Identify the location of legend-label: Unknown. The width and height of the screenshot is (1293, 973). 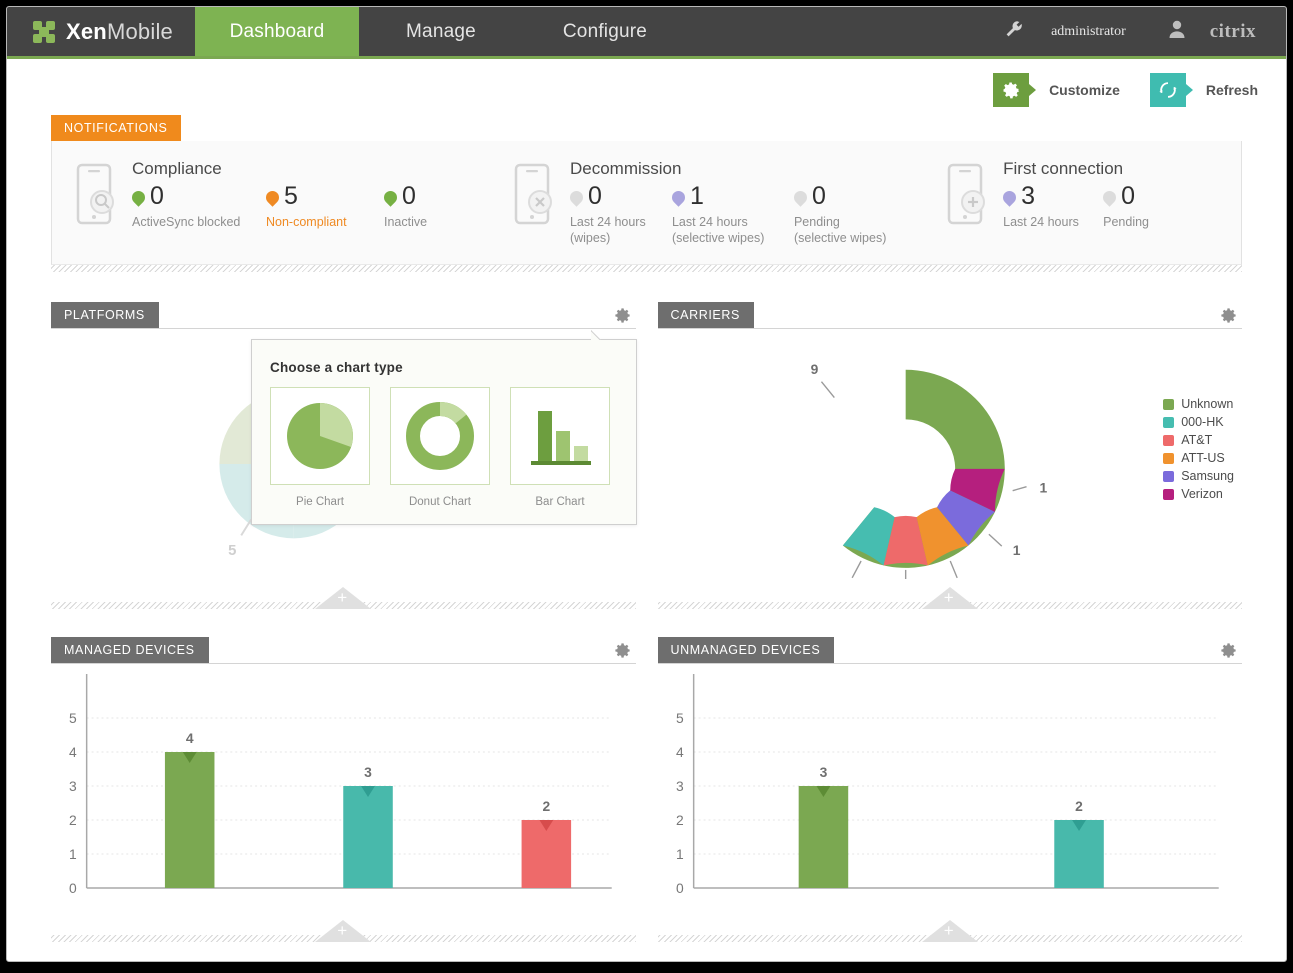
(1207, 404).